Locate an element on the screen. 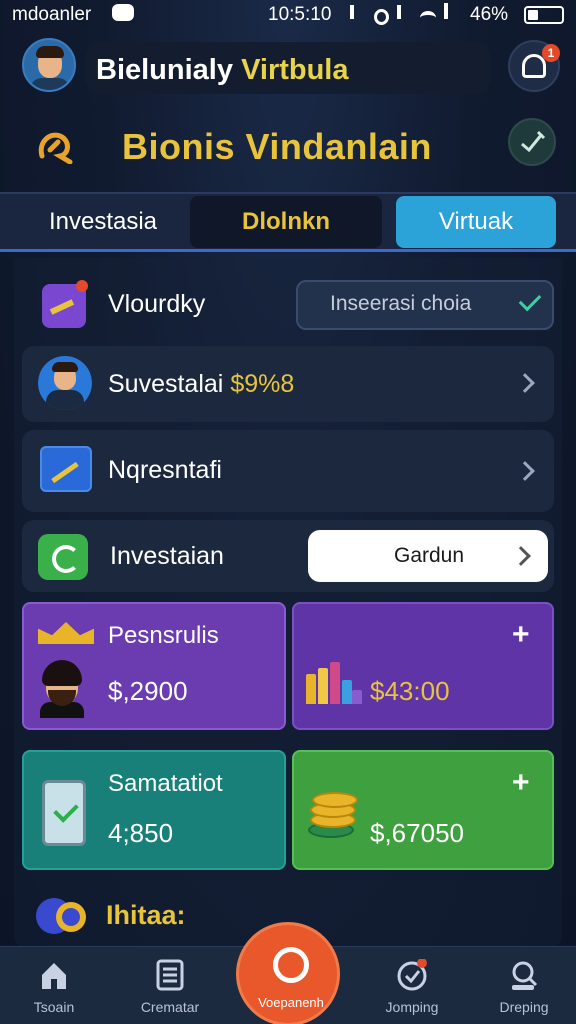 The width and height of the screenshot is (576, 1024). section-title: Ihitaa: is located at coordinates (146, 915).